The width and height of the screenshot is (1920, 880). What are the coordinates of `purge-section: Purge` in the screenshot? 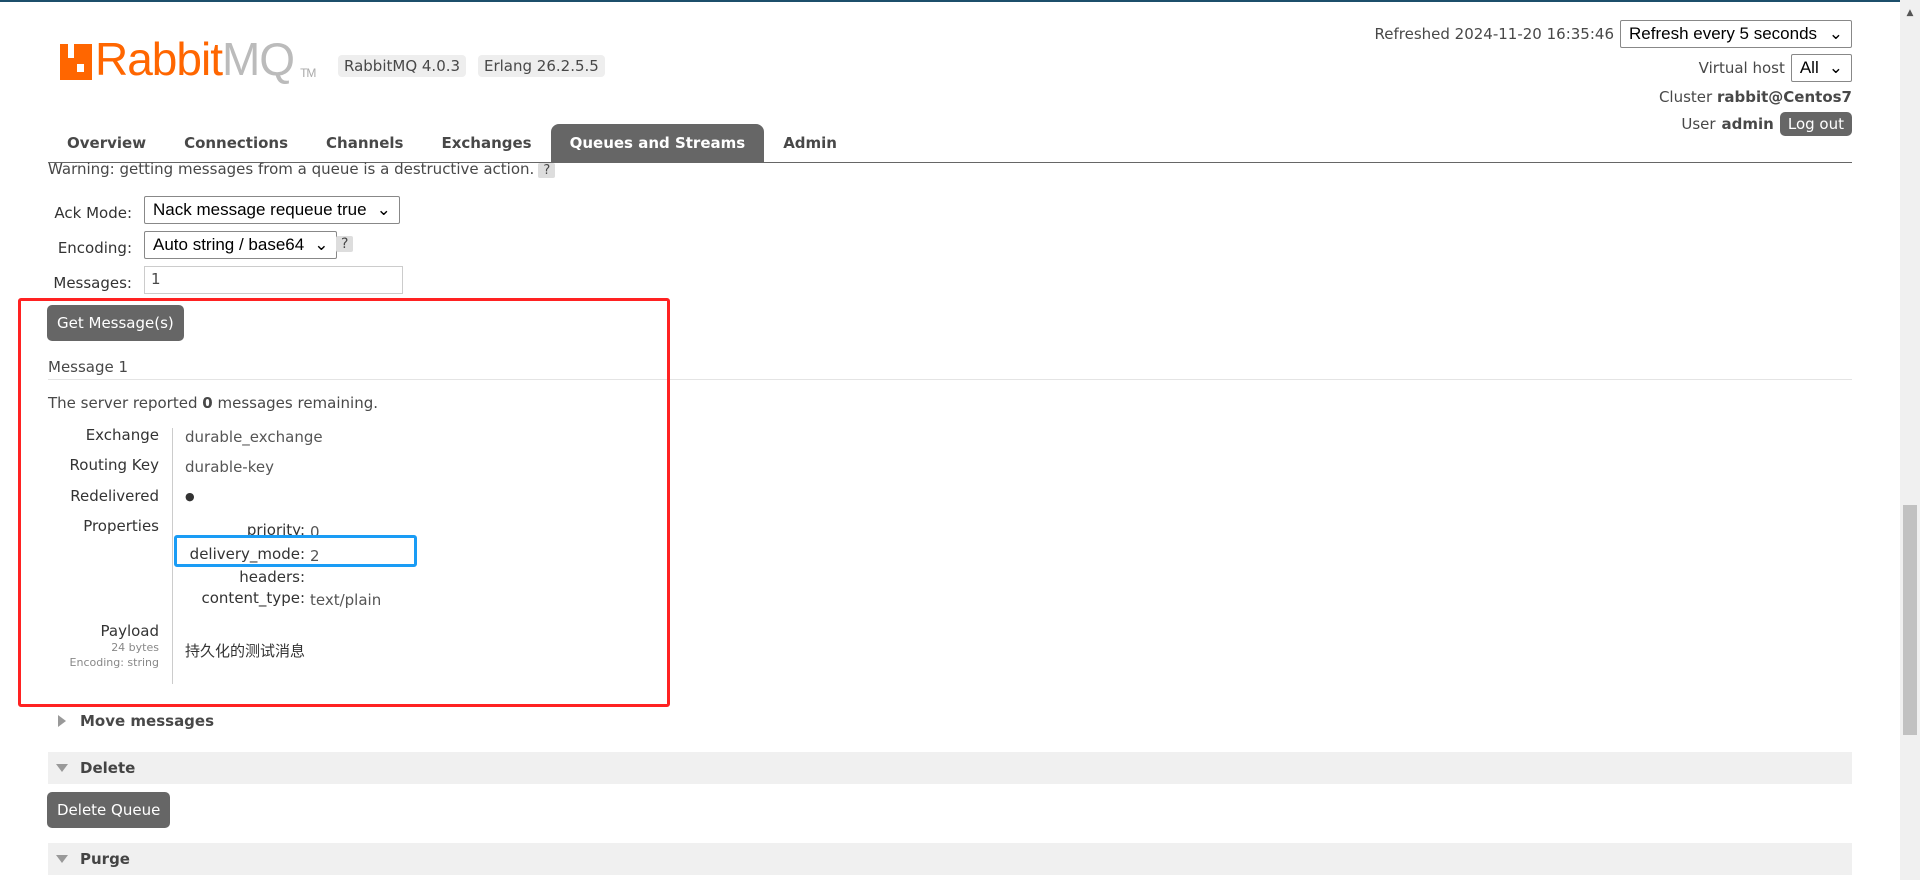 It's located at (950, 859).